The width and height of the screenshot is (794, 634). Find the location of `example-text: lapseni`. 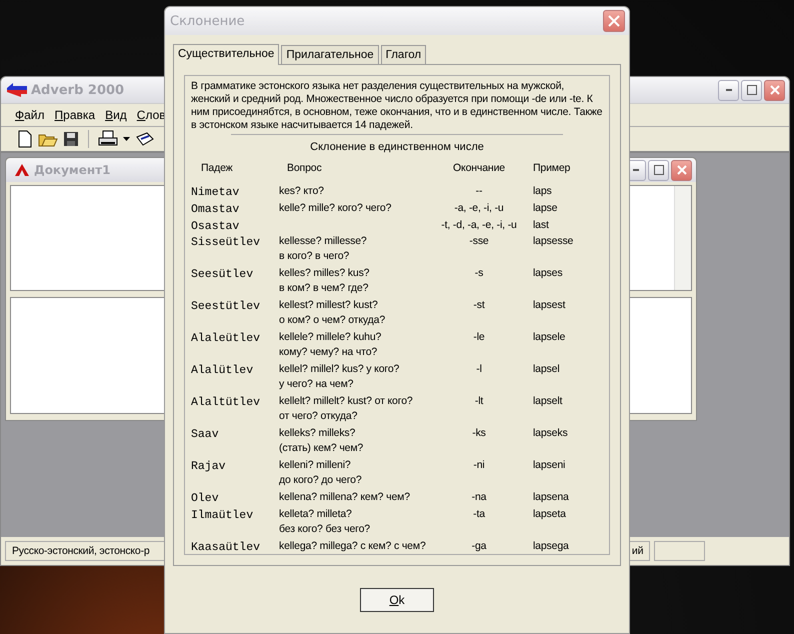

example-text: lapseni is located at coordinates (549, 465).